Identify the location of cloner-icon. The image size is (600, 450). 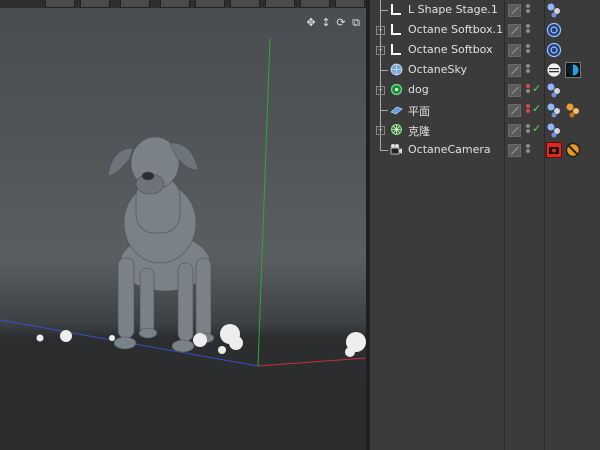
(396, 129).